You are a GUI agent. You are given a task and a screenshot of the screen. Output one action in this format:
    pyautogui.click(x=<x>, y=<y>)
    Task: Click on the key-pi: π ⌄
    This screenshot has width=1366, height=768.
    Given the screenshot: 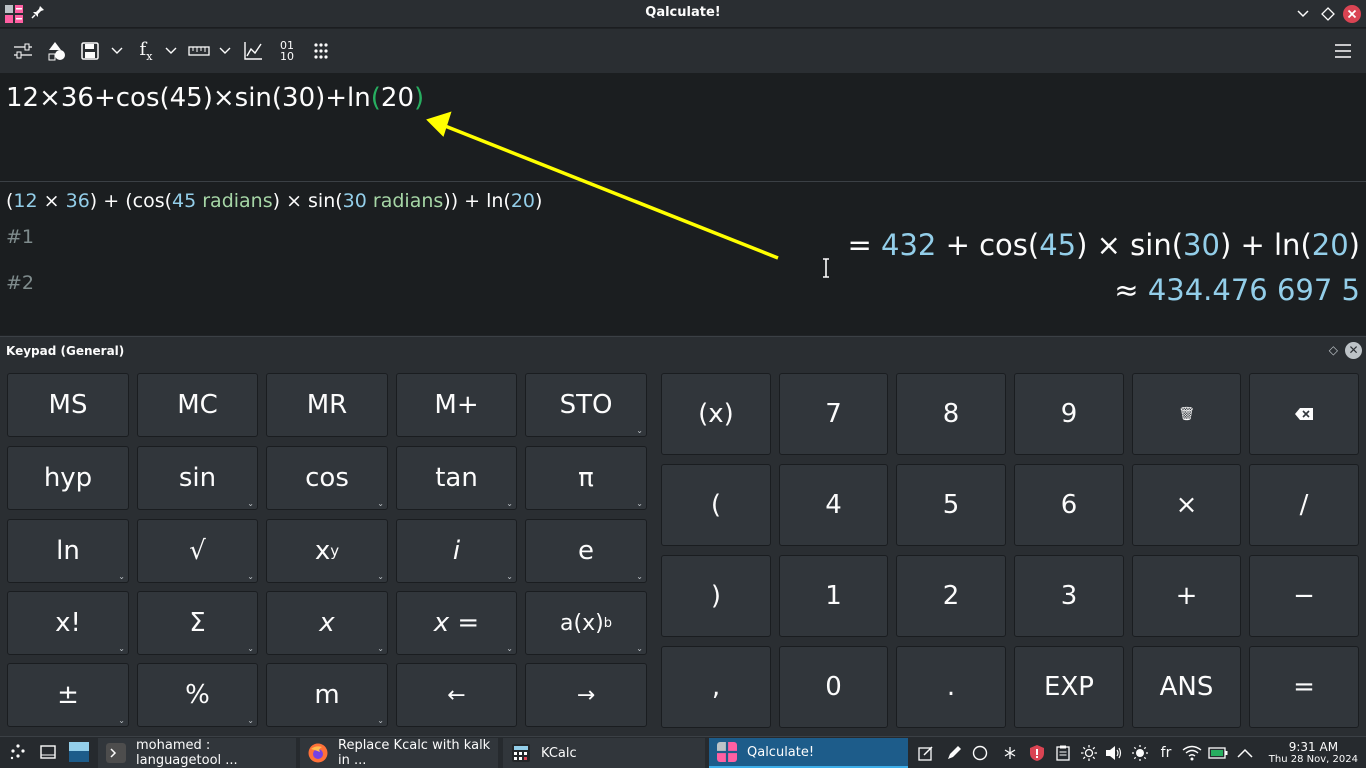 What is the action you would take?
    pyautogui.click(x=586, y=478)
    